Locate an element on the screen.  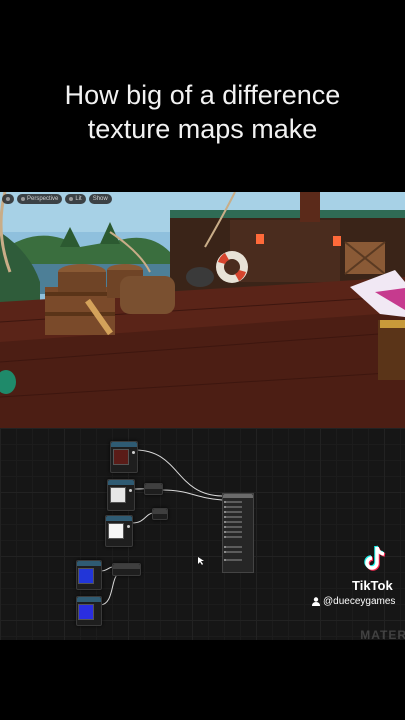
result-node-header is located at coordinates (238, 496).